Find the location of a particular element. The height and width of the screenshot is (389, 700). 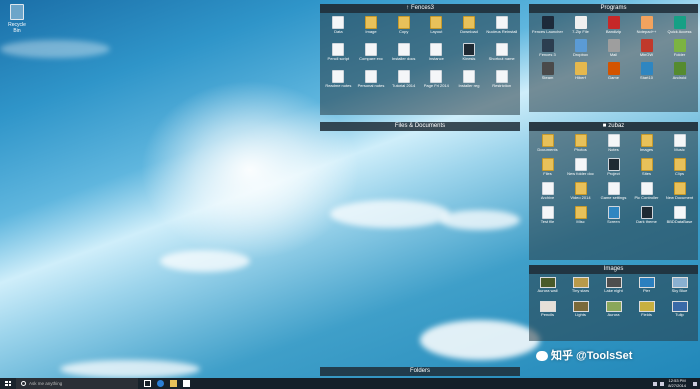

image-thumbnail: Pier is located at coordinates (646, 285).